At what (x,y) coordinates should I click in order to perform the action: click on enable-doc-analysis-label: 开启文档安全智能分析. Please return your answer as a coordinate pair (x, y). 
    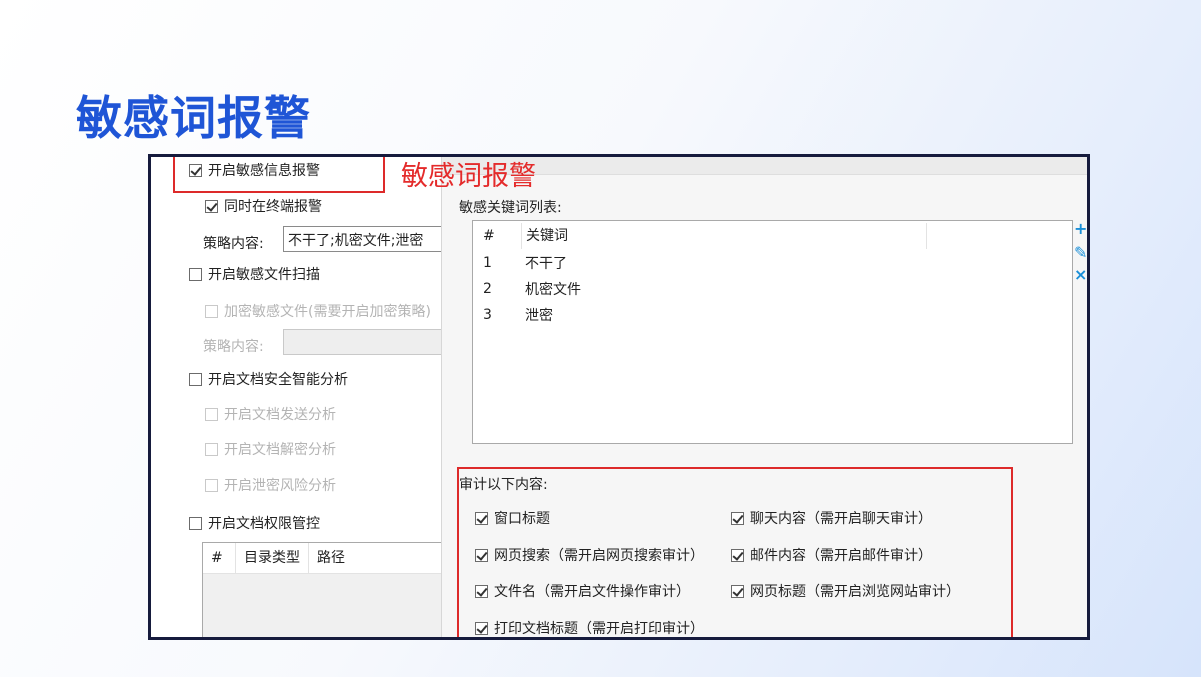
    Looking at the image, I should click on (278, 380).